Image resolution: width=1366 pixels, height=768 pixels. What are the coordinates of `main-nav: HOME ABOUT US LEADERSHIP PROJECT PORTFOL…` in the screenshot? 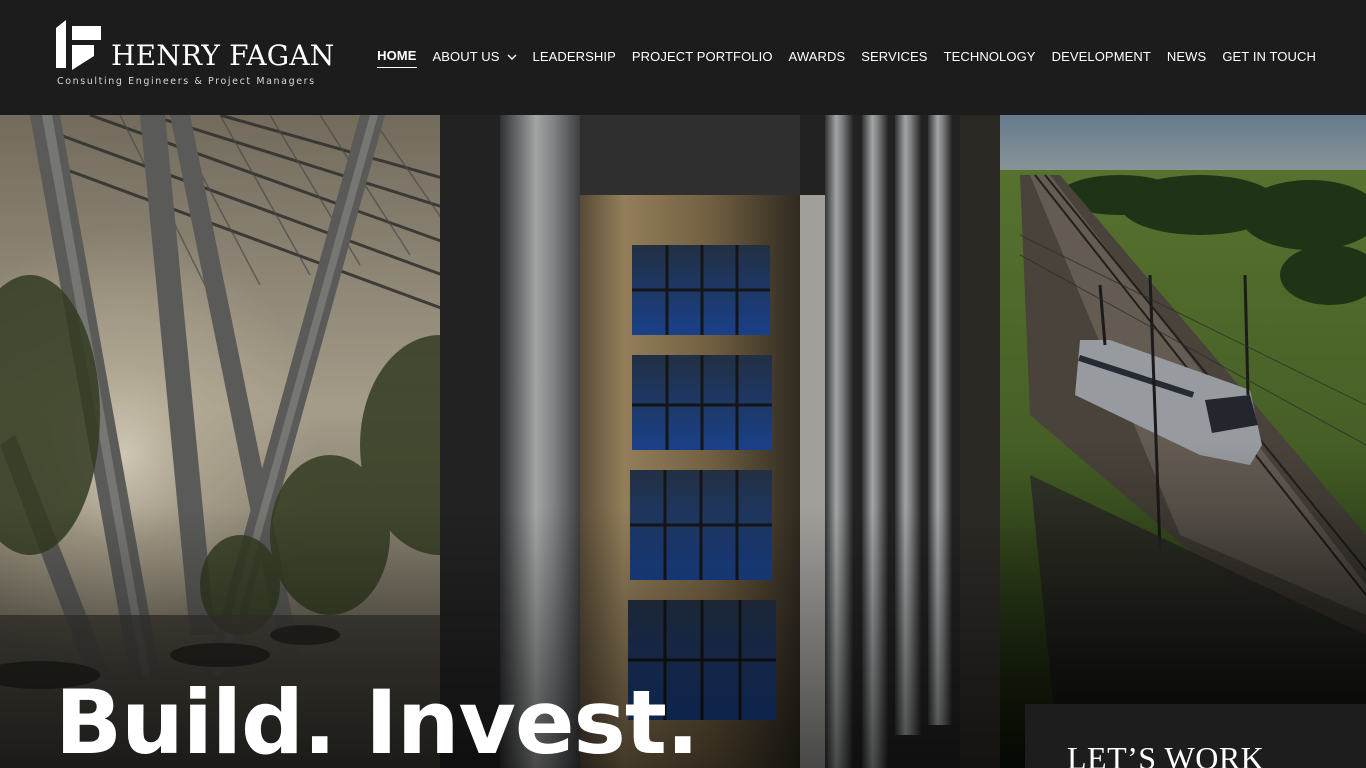 It's located at (846, 57).